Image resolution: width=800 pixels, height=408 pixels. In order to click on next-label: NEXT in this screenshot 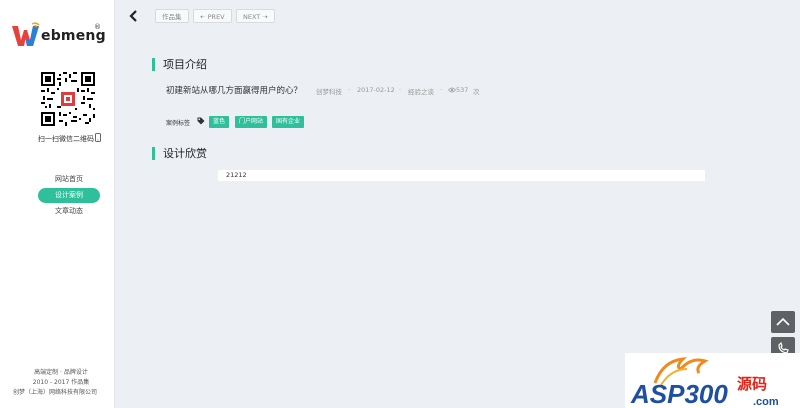, I will do `click(252, 17)`.